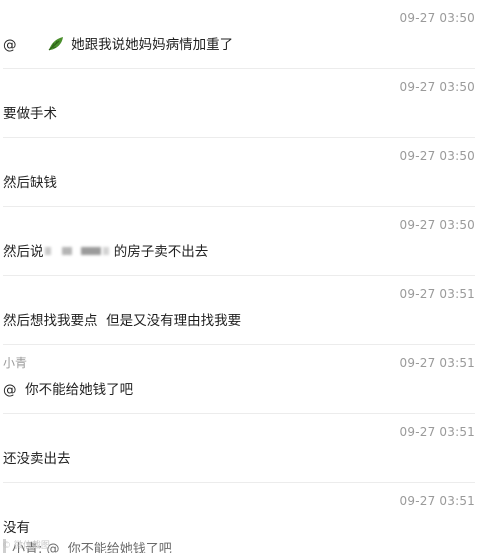  I want to click on message-text: @ 她跟我说她妈妈病情加重了, so click(118, 43).